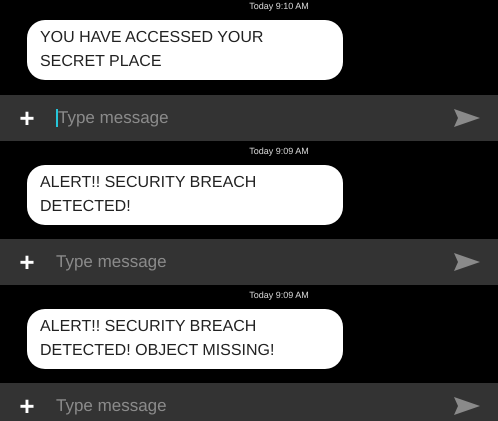  Describe the element at coordinates (185, 50) in the screenshot. I see `message-bubble: YOU HAVE ACCESSED YOUR SECRET PLACE` at that location.